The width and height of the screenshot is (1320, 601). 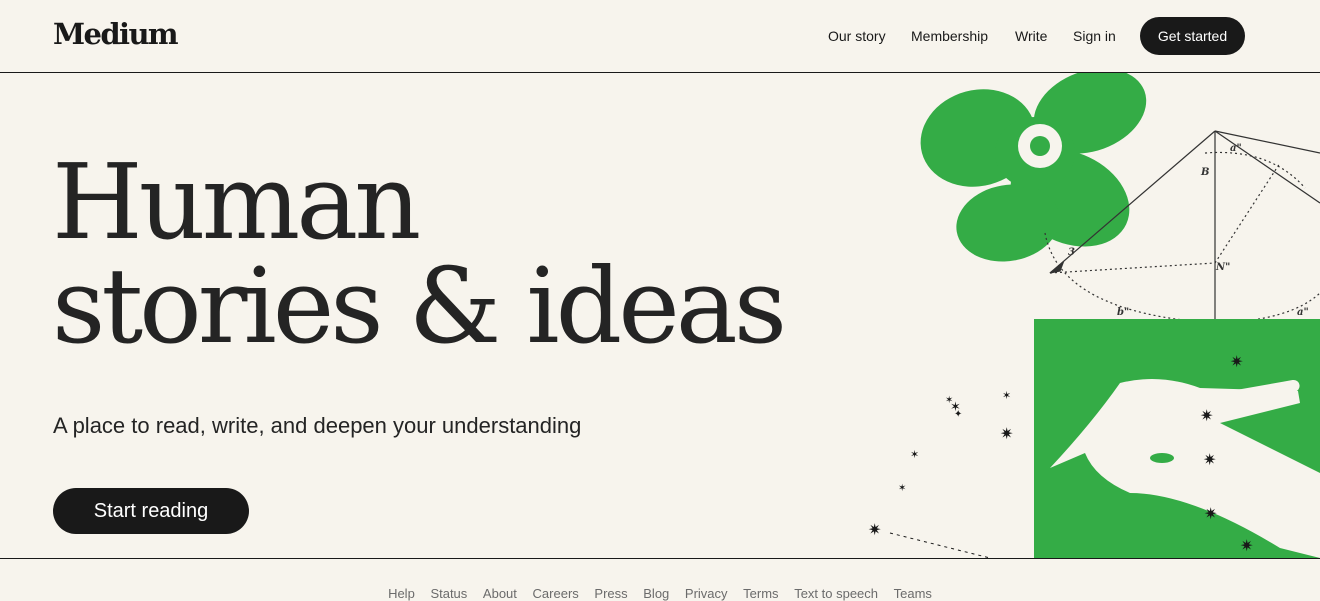 What do you see at coordinates (419, 306) in the screenshot?
I see `hero-title-line-2: stories & ideas` at bounding box center [419, 306].